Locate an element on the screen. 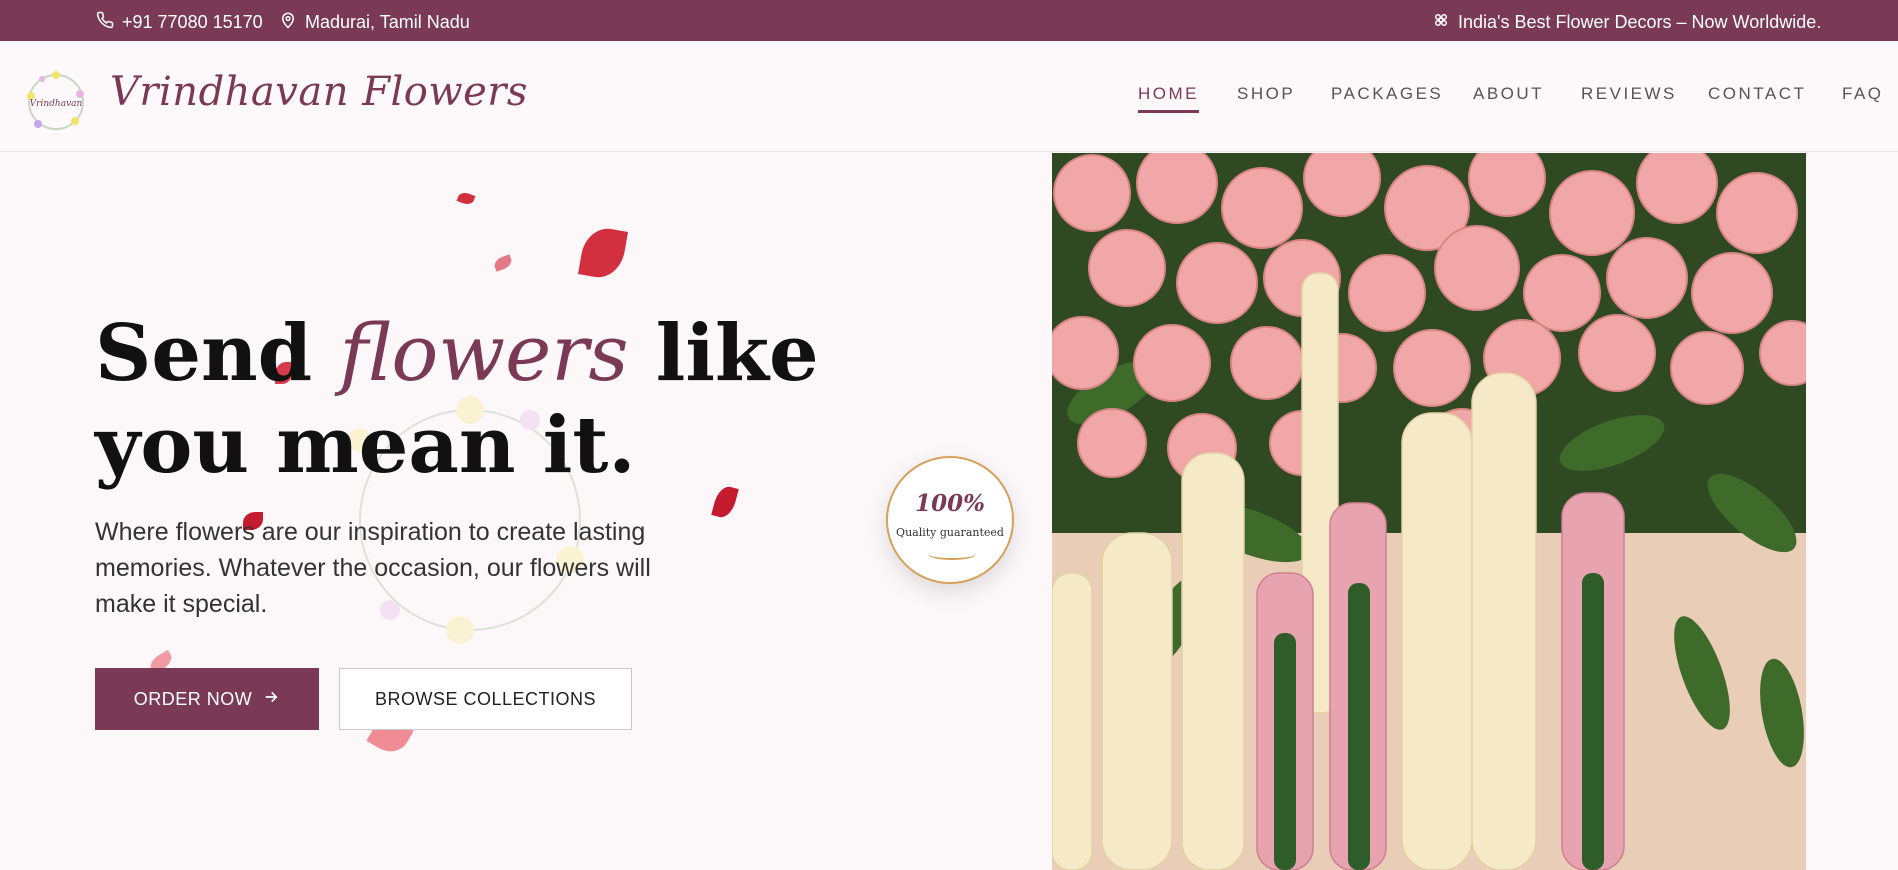 Image resolution: width=1898 pixels, height=870 pixels. svg-text: Vrindhavan is located at coordinates (56, 104).